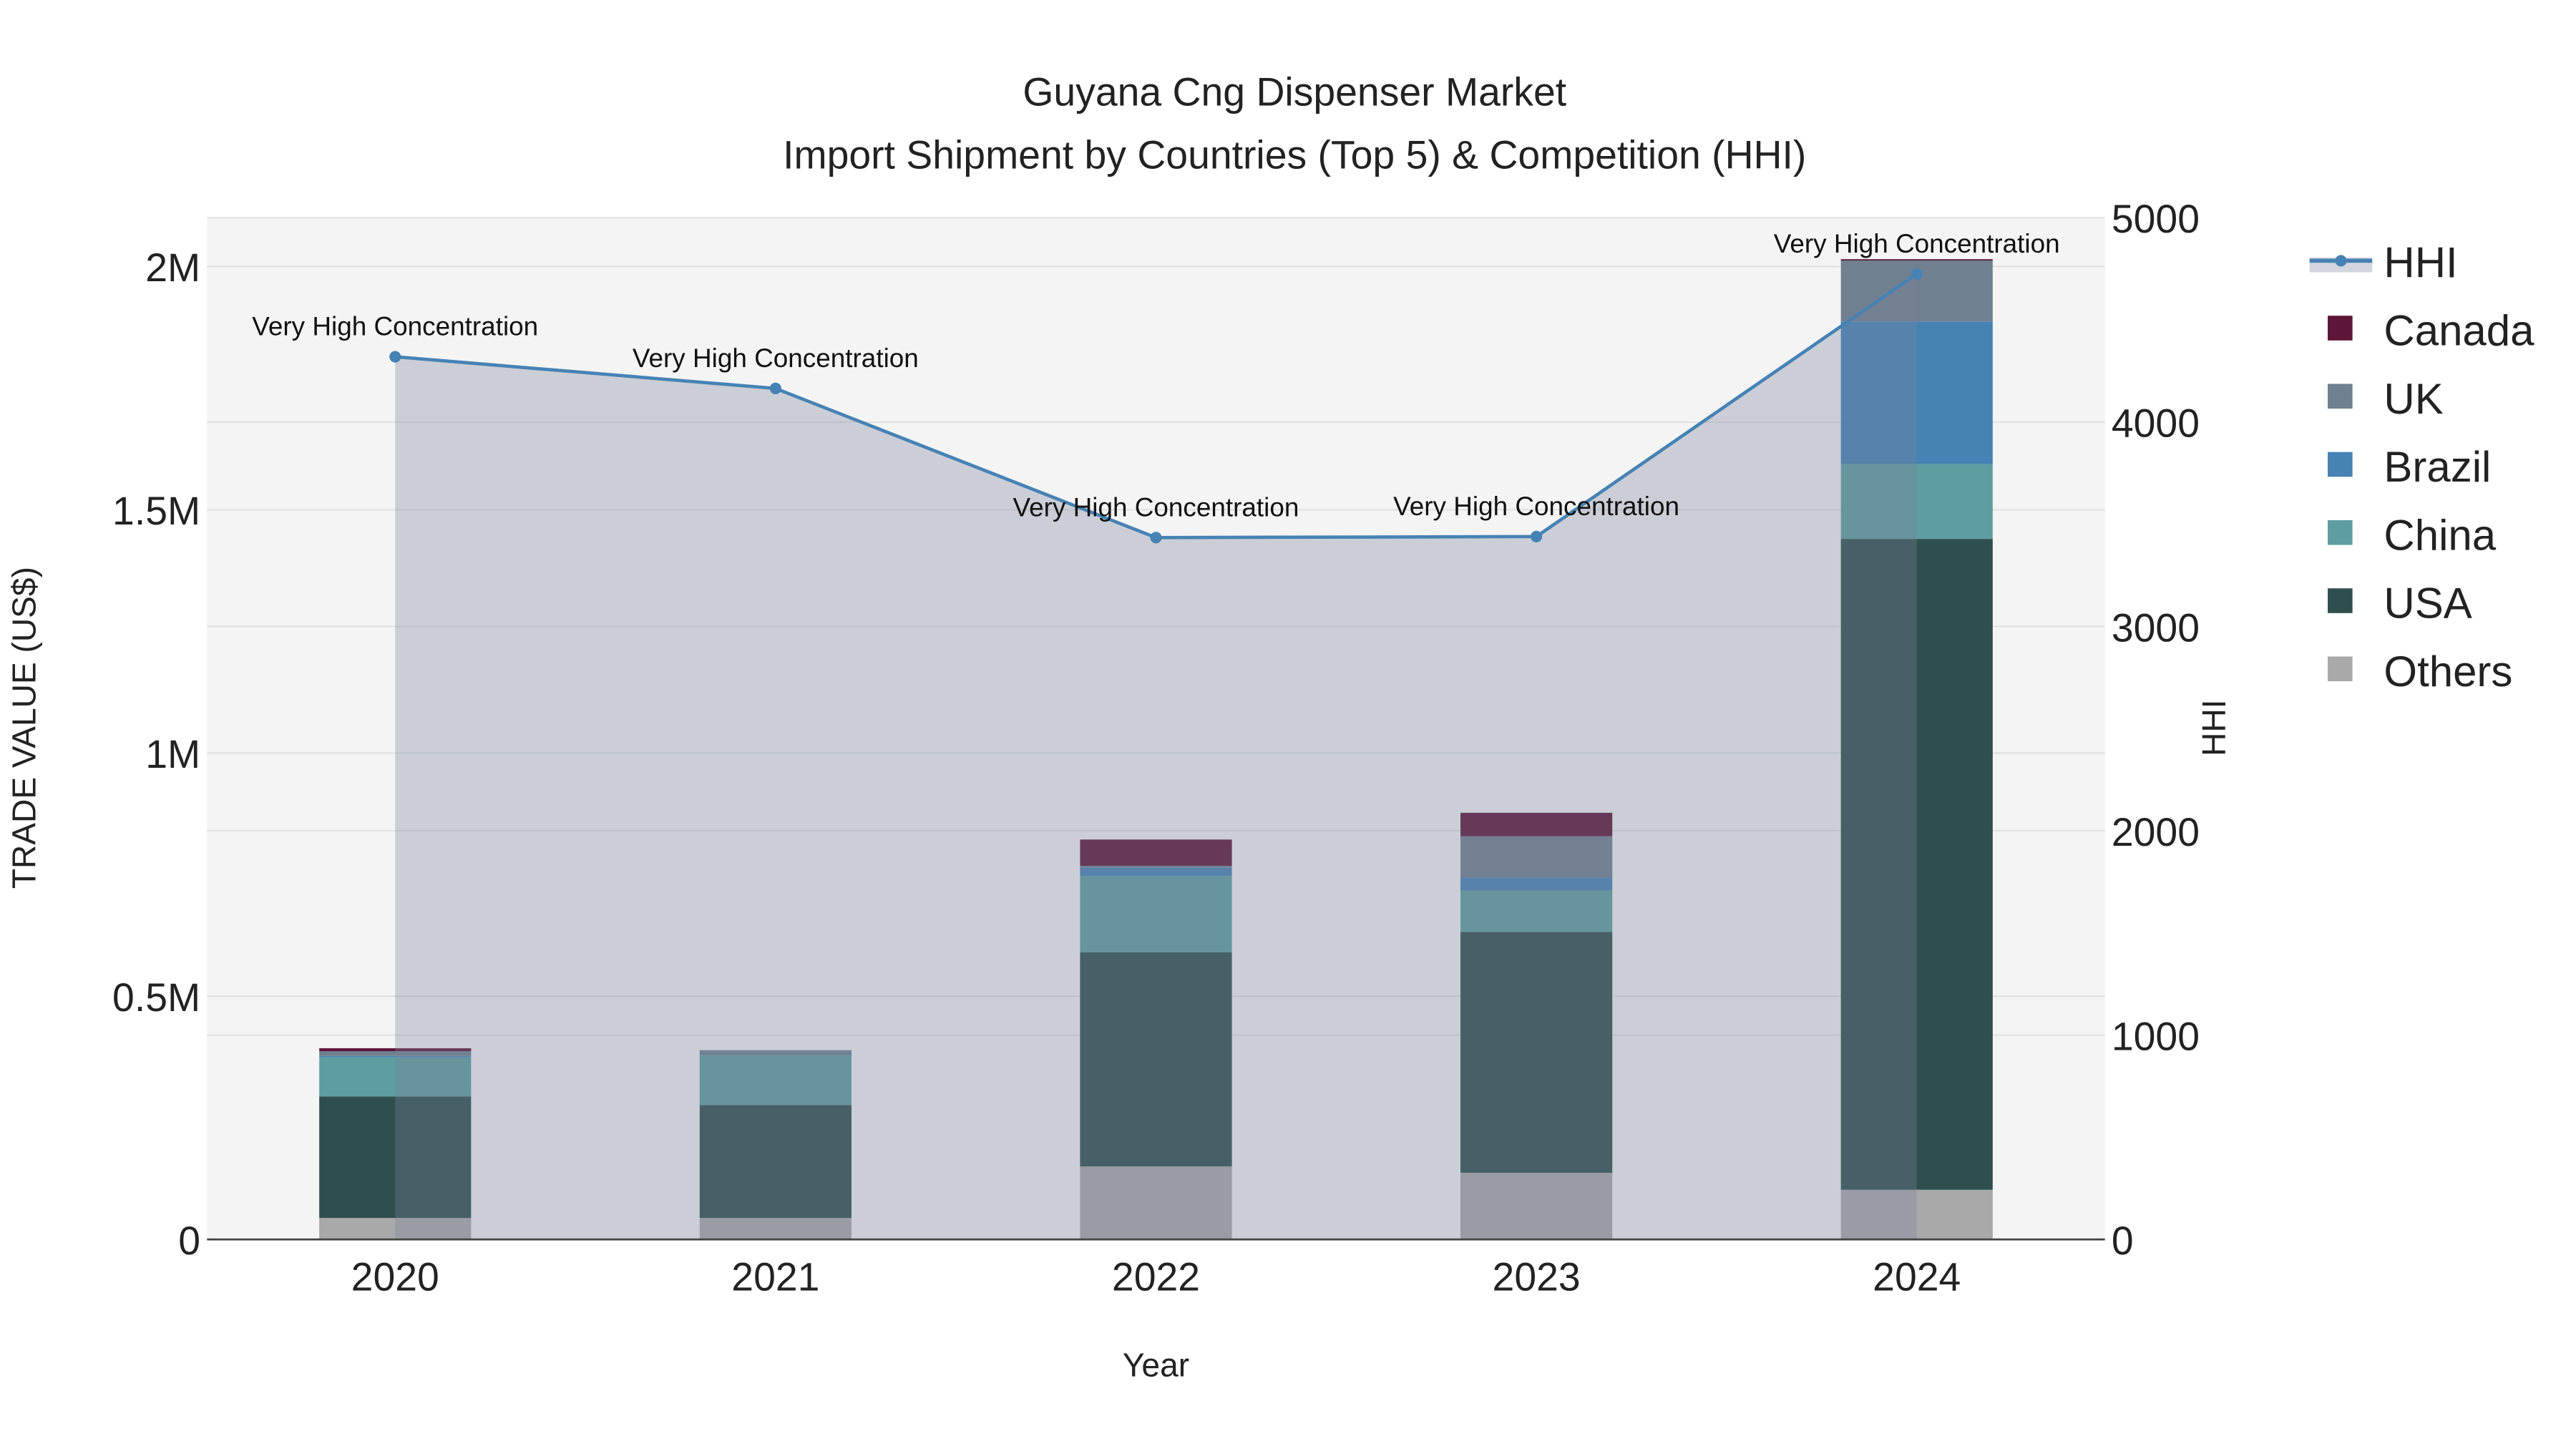  Describe the element at coordinates (2413, 399) in the screenshot. I see `legend-label: UK` at that location.